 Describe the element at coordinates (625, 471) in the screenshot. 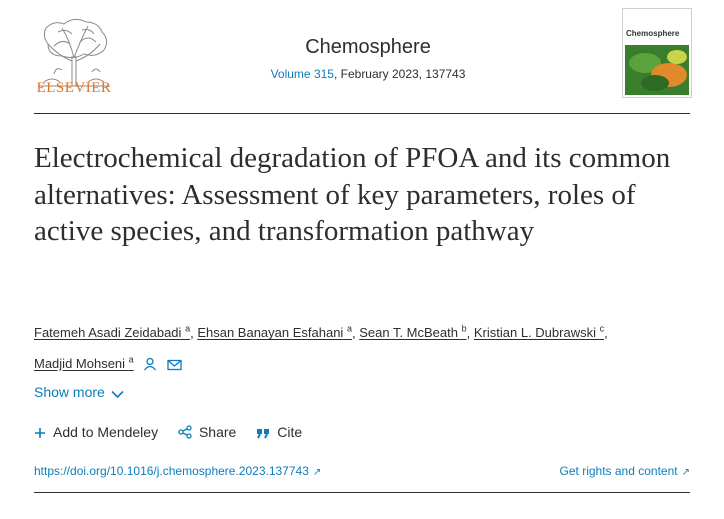

I see `get-rights-link: Get rights and content ↗` at that location.